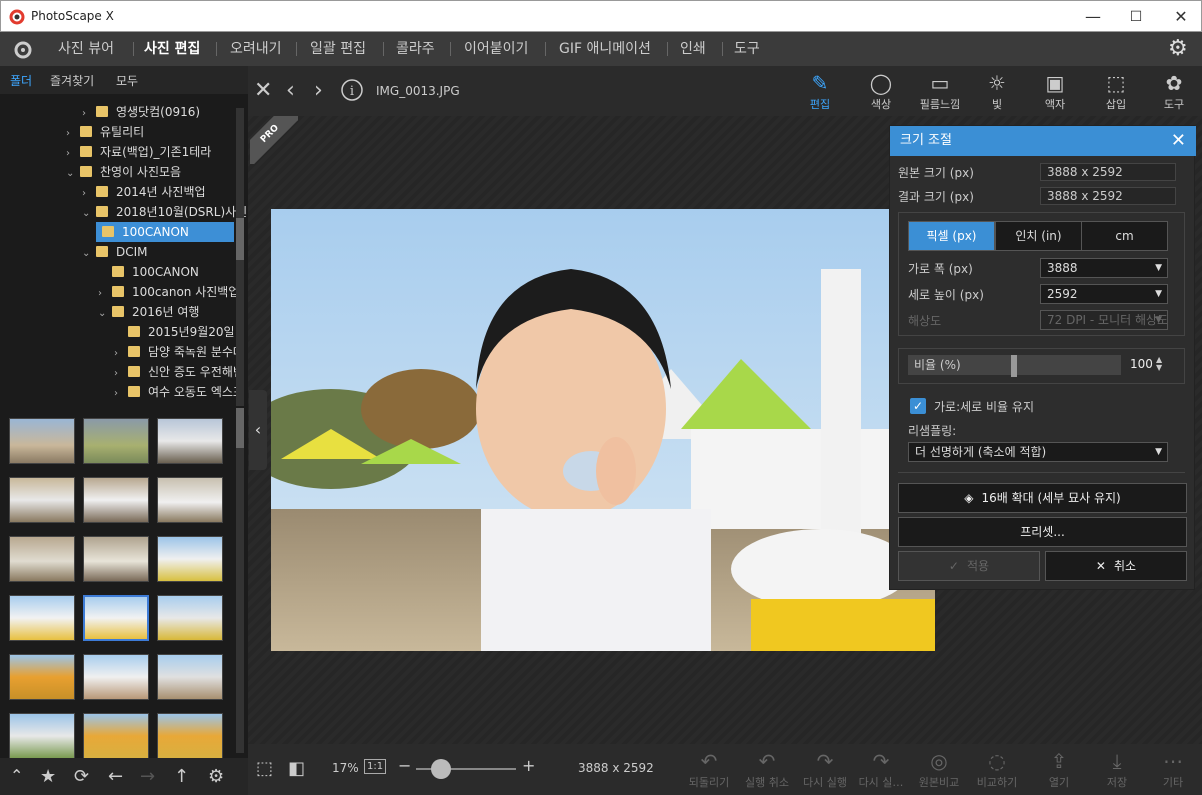  What do you see at coordinates (1104, 268) in the screenshot?
I see `width-input: 3888 ▼` at bounding box center [1104, 268].